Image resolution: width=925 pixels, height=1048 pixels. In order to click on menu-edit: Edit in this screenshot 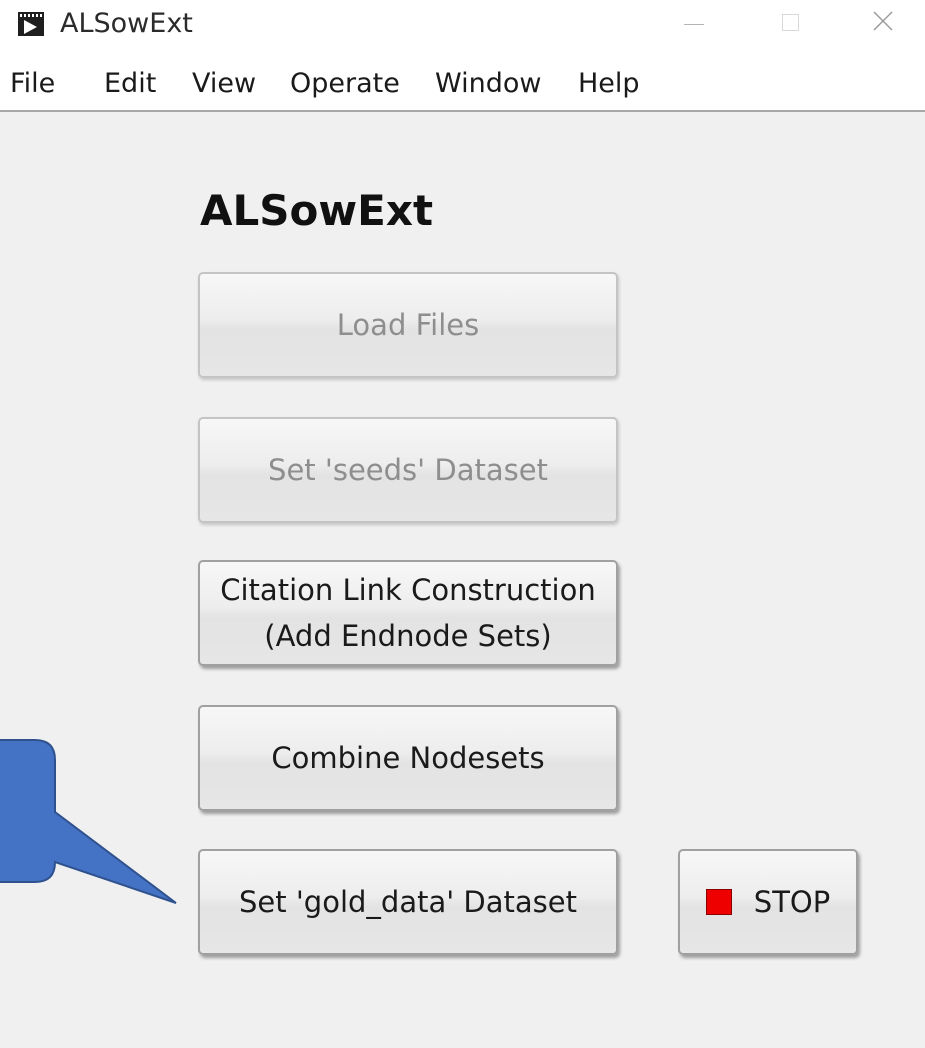, I will do `click(130, 83)`.